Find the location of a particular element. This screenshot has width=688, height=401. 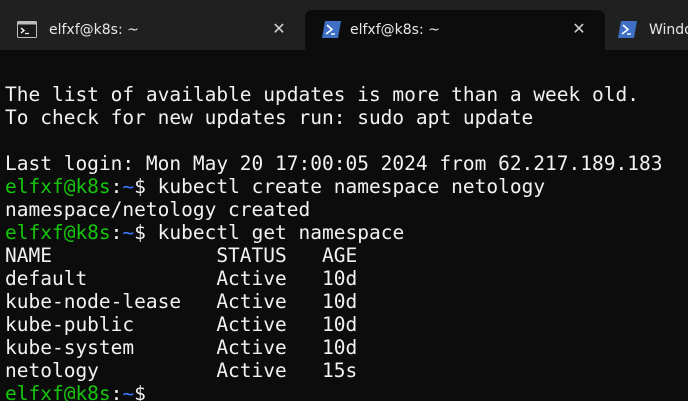

tab-bar: elfxf@k8s: ~ ✕ elfxf@k8s: ~ ✕ Windo is located at coordinates (344, 25).